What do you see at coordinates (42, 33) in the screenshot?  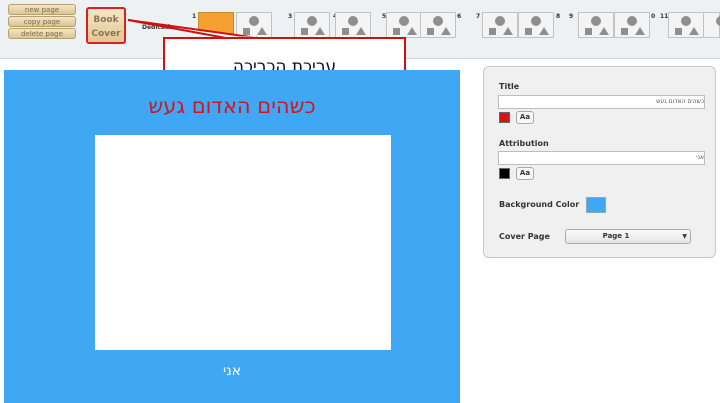 I see `delete-page-button: delete page` at bounding box center [42, 33].